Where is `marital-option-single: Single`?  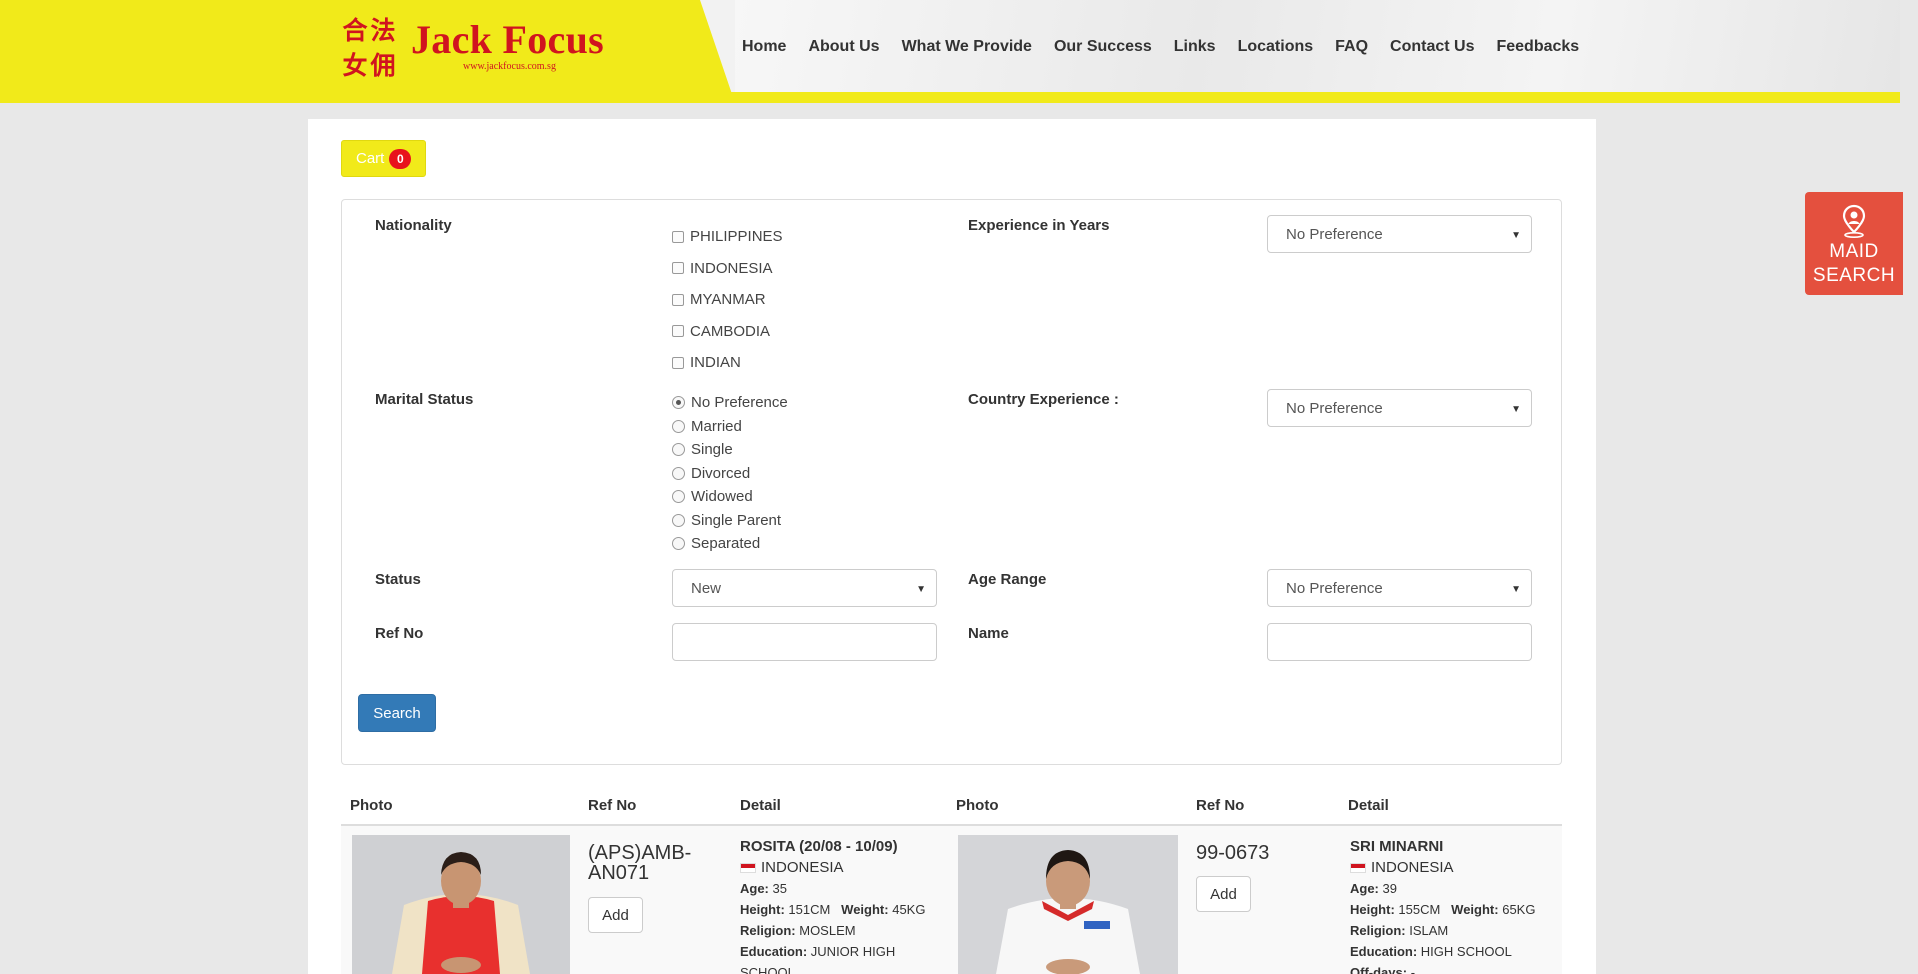
marital-option-single: Single is located at coordinates (730, 450).